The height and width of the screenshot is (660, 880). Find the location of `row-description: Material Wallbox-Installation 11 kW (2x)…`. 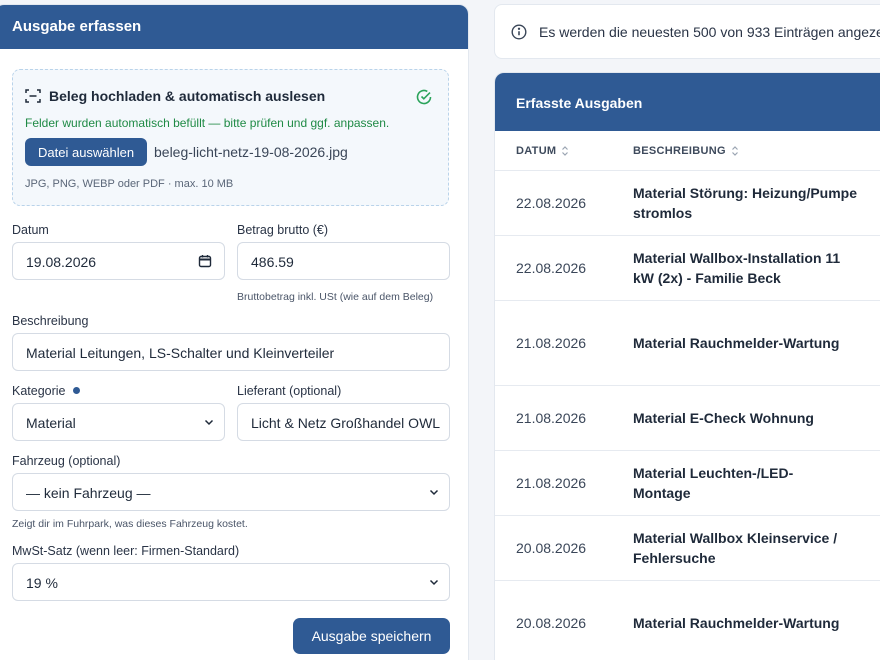

row-description: Material Wallbox-Installation 11 kW (2x)… is located at coordinates (737, 268).